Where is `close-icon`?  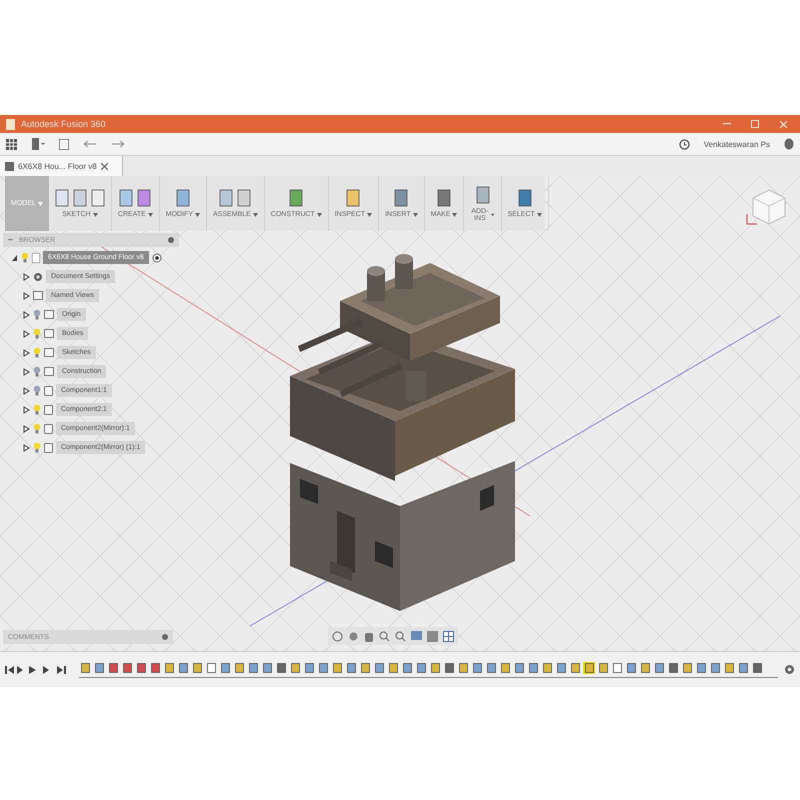
close-icon is located at coordinates (104, 166).